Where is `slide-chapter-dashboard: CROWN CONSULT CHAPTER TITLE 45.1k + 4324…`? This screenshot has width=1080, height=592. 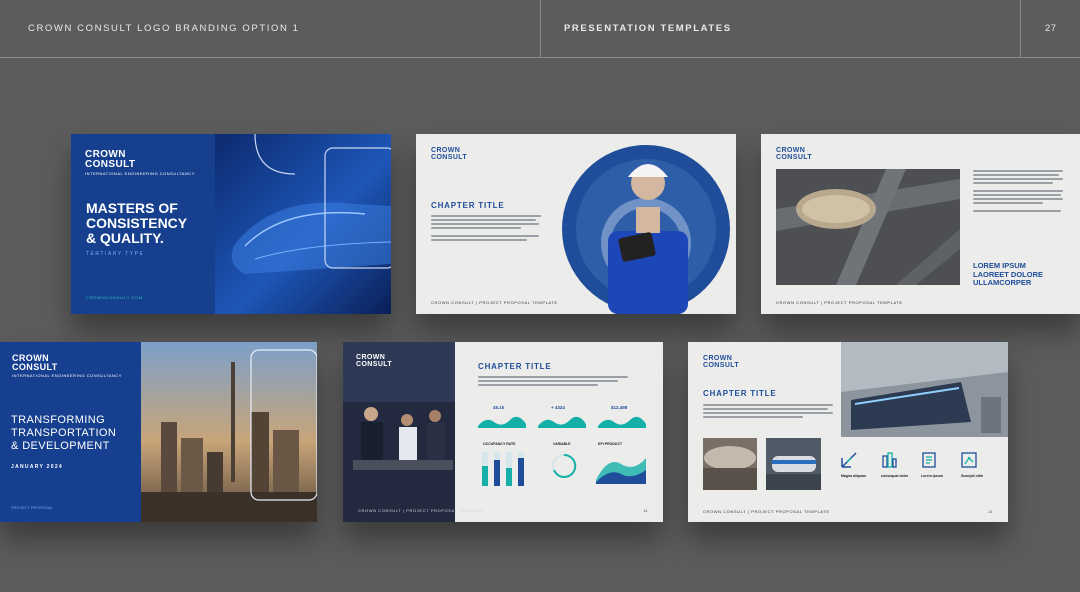 slide-chapter-dashboard: CROWN CONSULT CHAPTER TITLE 45.1k + 4324… is located at coordinates (503, 432).